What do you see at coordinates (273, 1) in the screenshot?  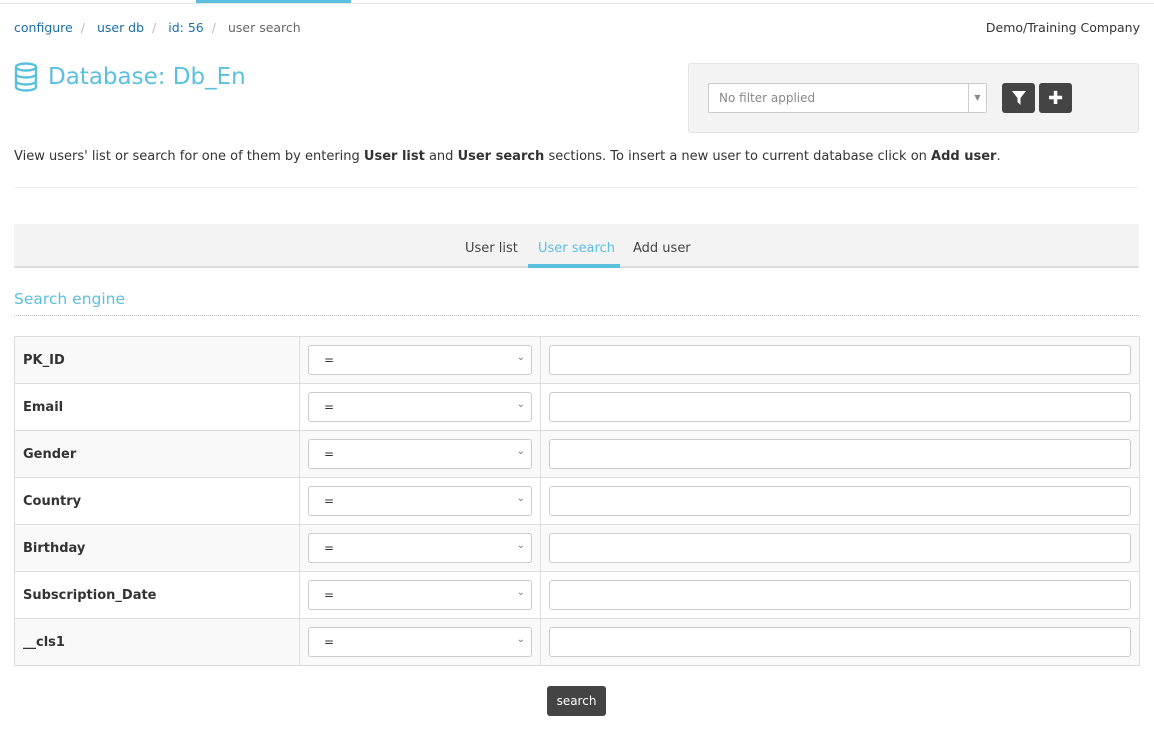 I see `active-nav-indicator` at bounding box center [273, 1].